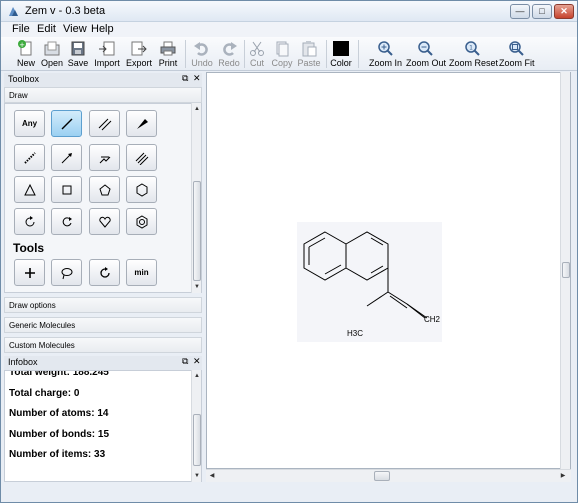  What do you see at coordinates (57, 454) in the screenshot?
I see `number-of-items: Number of items: 33` at bounding box center [57, 454].